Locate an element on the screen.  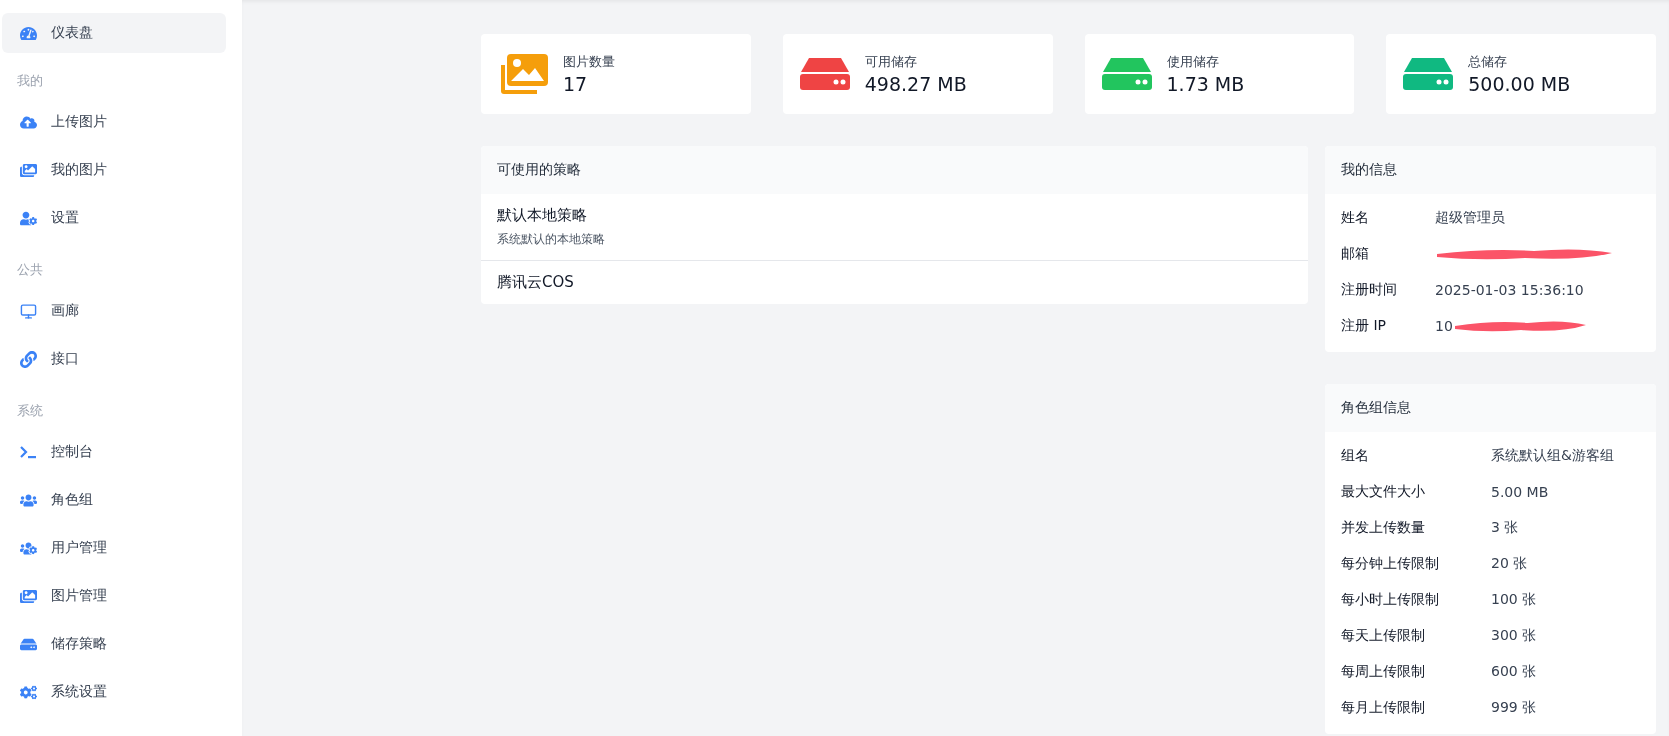
stat-value: 1.73 MB is located at coordinates (1205, 84).